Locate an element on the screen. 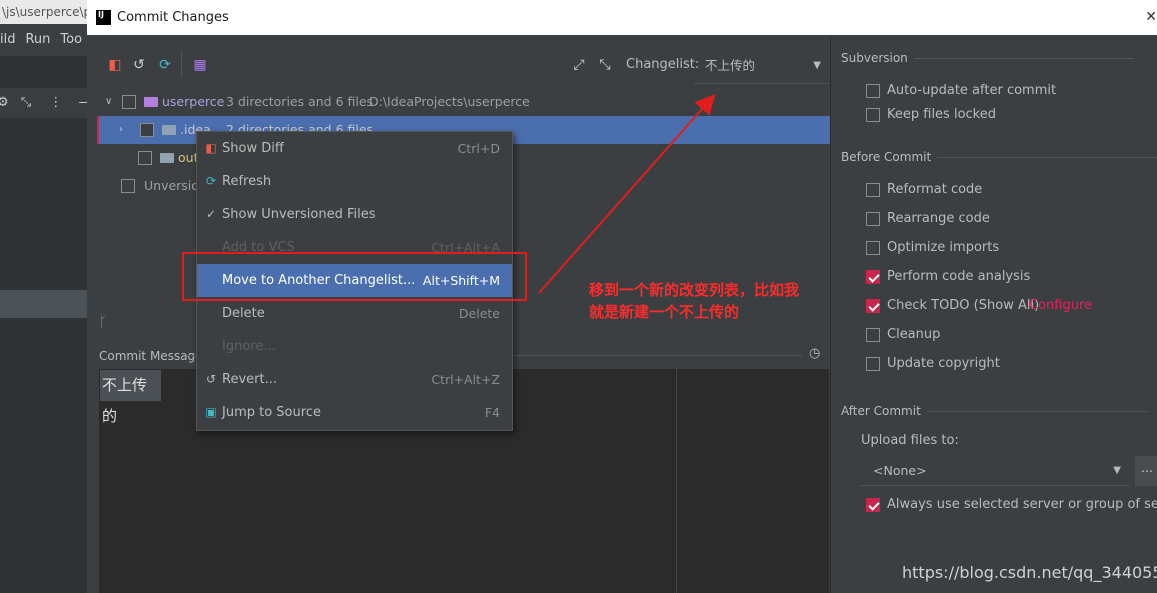 The image size is (1157, 593). annotation-note-line1: 移到一个新的改变列表，比如我 is located at coordinates (694, 290).